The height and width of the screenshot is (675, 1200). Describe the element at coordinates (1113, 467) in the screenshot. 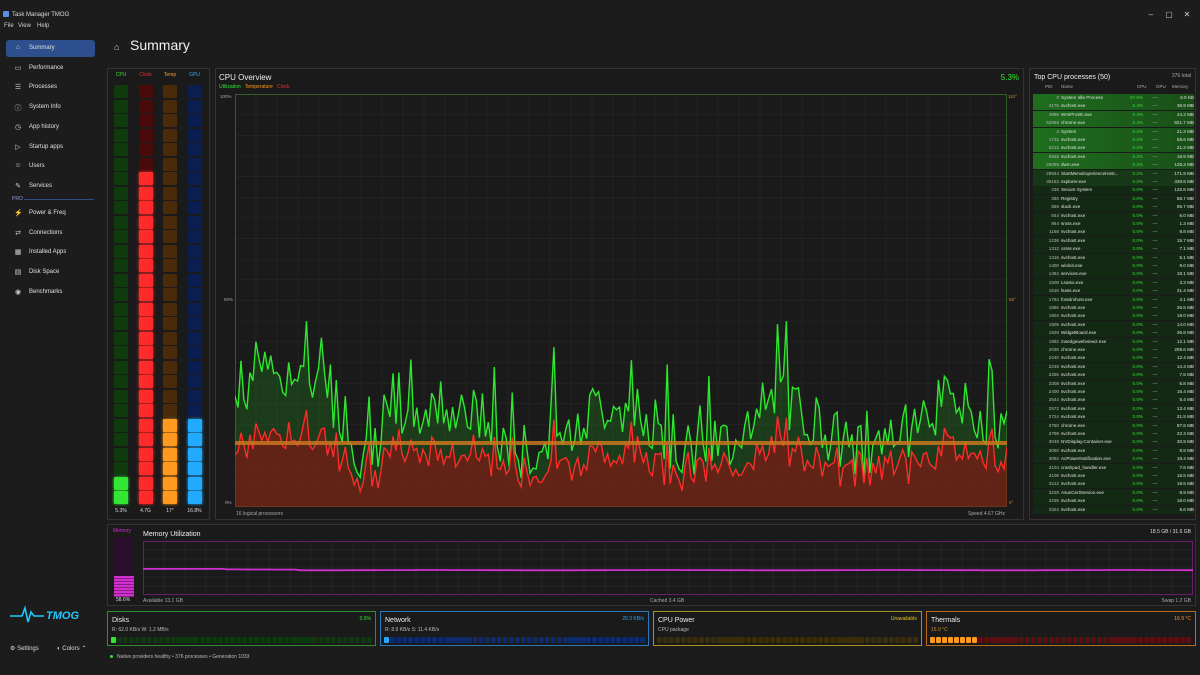

I see `process-row: 3104 crashpad_handler.exe 0.0% — 7.6 MB` at that location.